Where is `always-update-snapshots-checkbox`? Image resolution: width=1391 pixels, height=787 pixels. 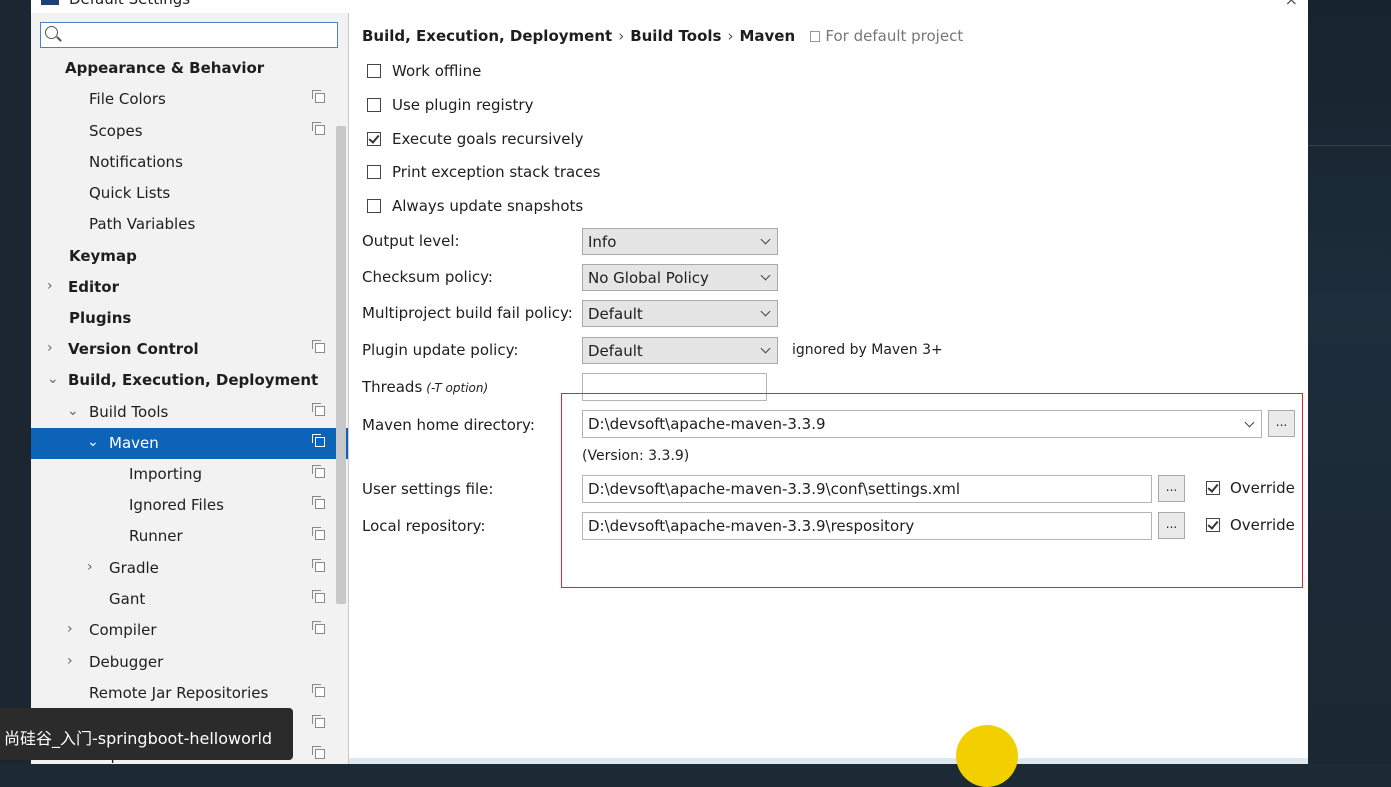 always-update-snapshots-checkbox is located at coordinates (374, 206).